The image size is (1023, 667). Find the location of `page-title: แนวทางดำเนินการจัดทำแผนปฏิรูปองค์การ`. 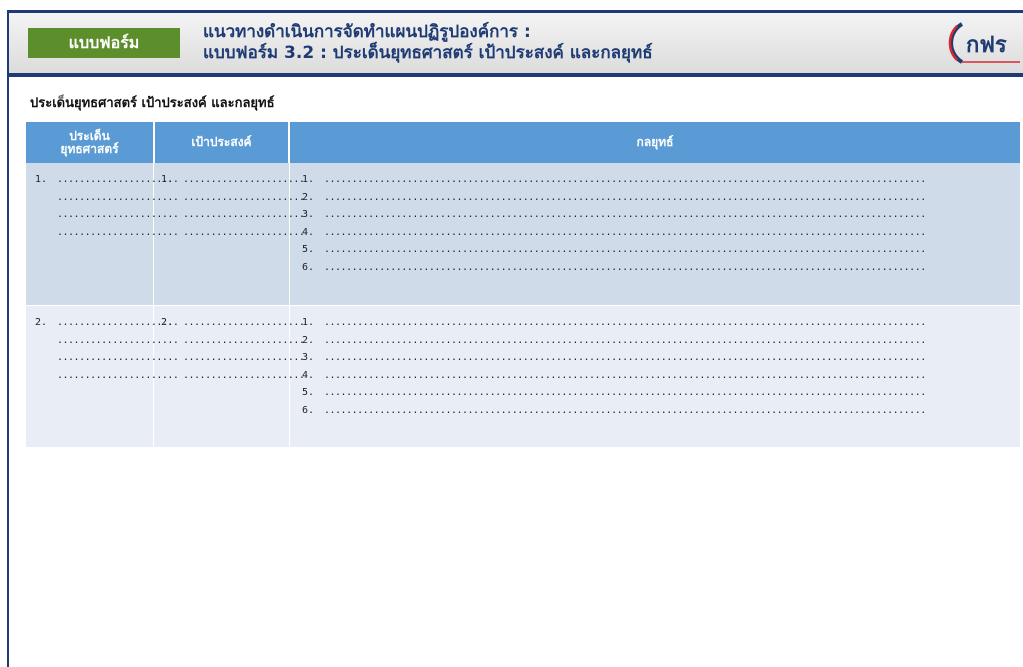

page-title: แนวทางดำเนินการจัดทำแผนปฏิรูปองค์การ is located at coordinates (428, 43).